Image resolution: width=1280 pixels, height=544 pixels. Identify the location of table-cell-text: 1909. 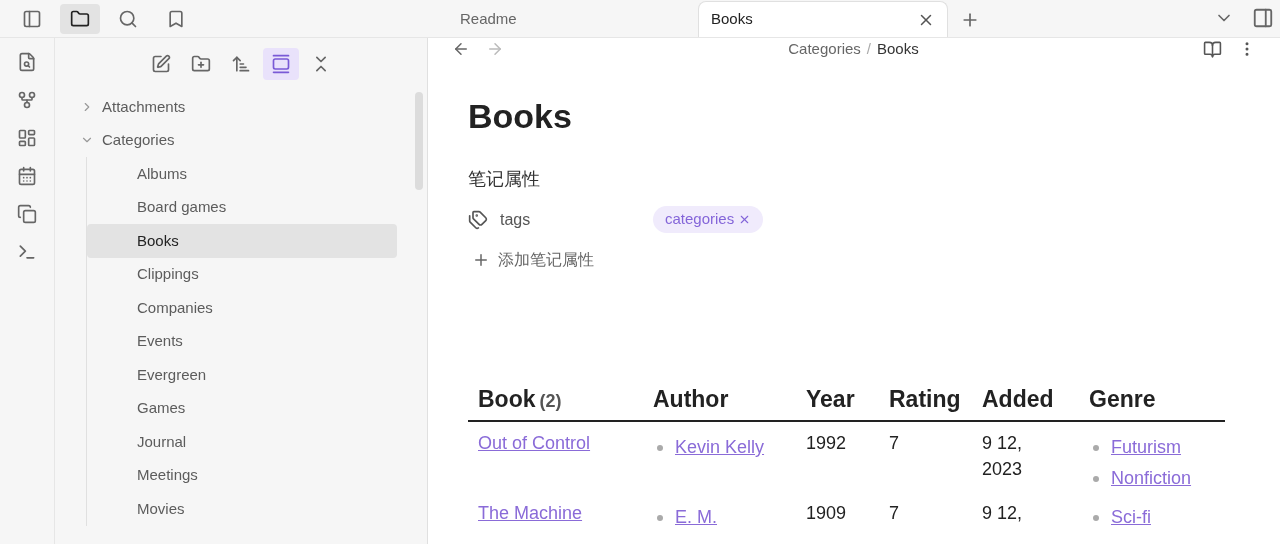
(826, 513).